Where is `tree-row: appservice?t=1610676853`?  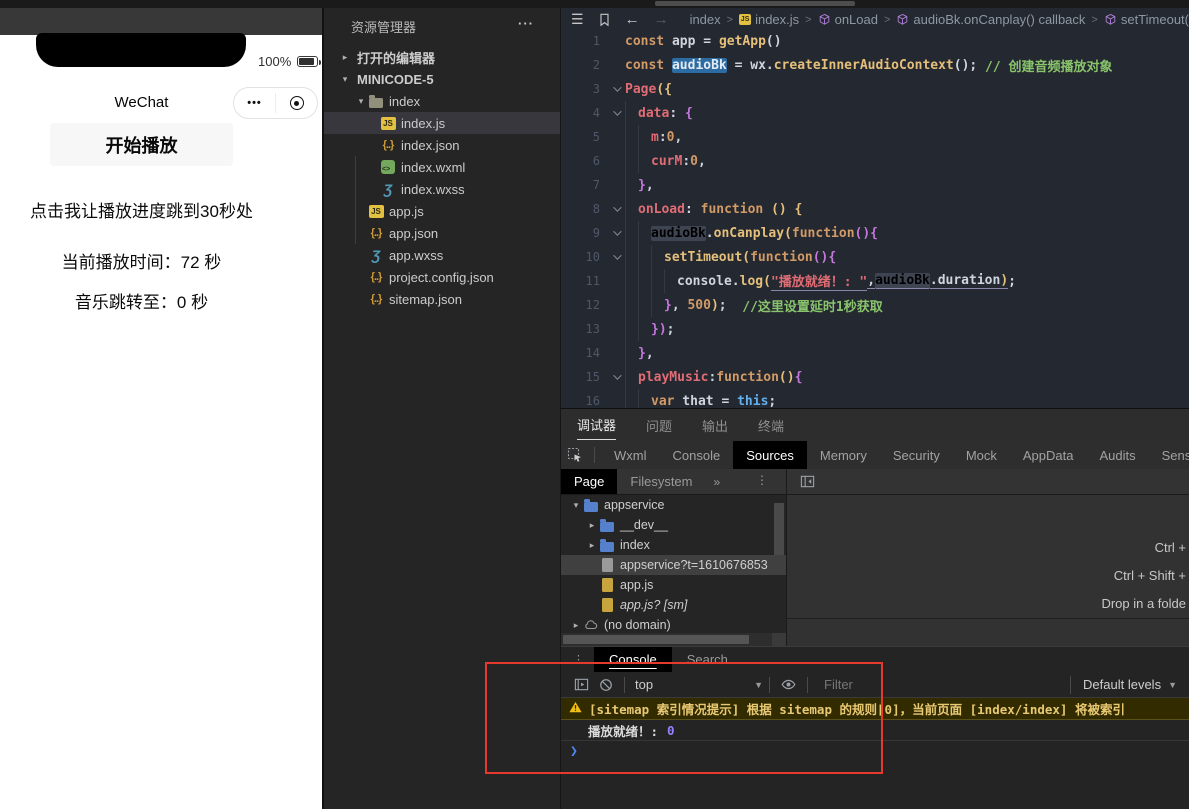
tree-row: appservice?t=1610676853 is located at coordinates (673, 565).